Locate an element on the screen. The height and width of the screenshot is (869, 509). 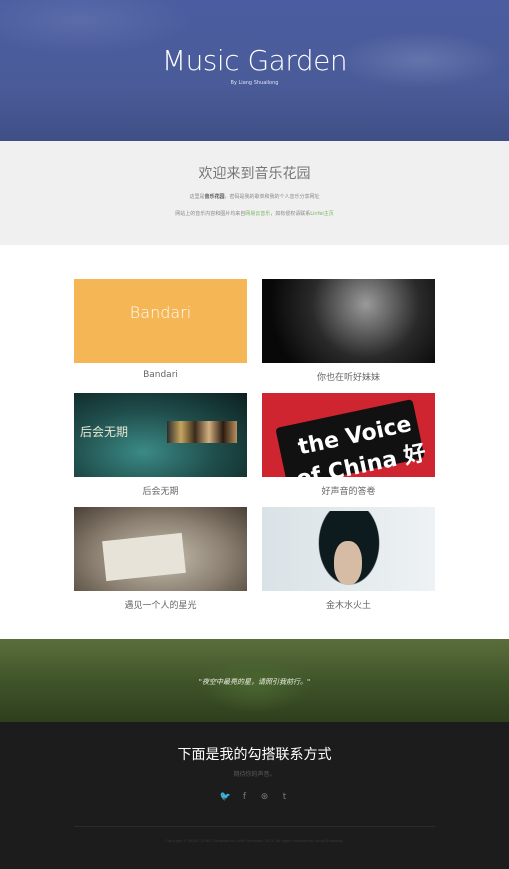
album-thumb-movie-poster: 后会无期 is located at coordinates (160, 435).